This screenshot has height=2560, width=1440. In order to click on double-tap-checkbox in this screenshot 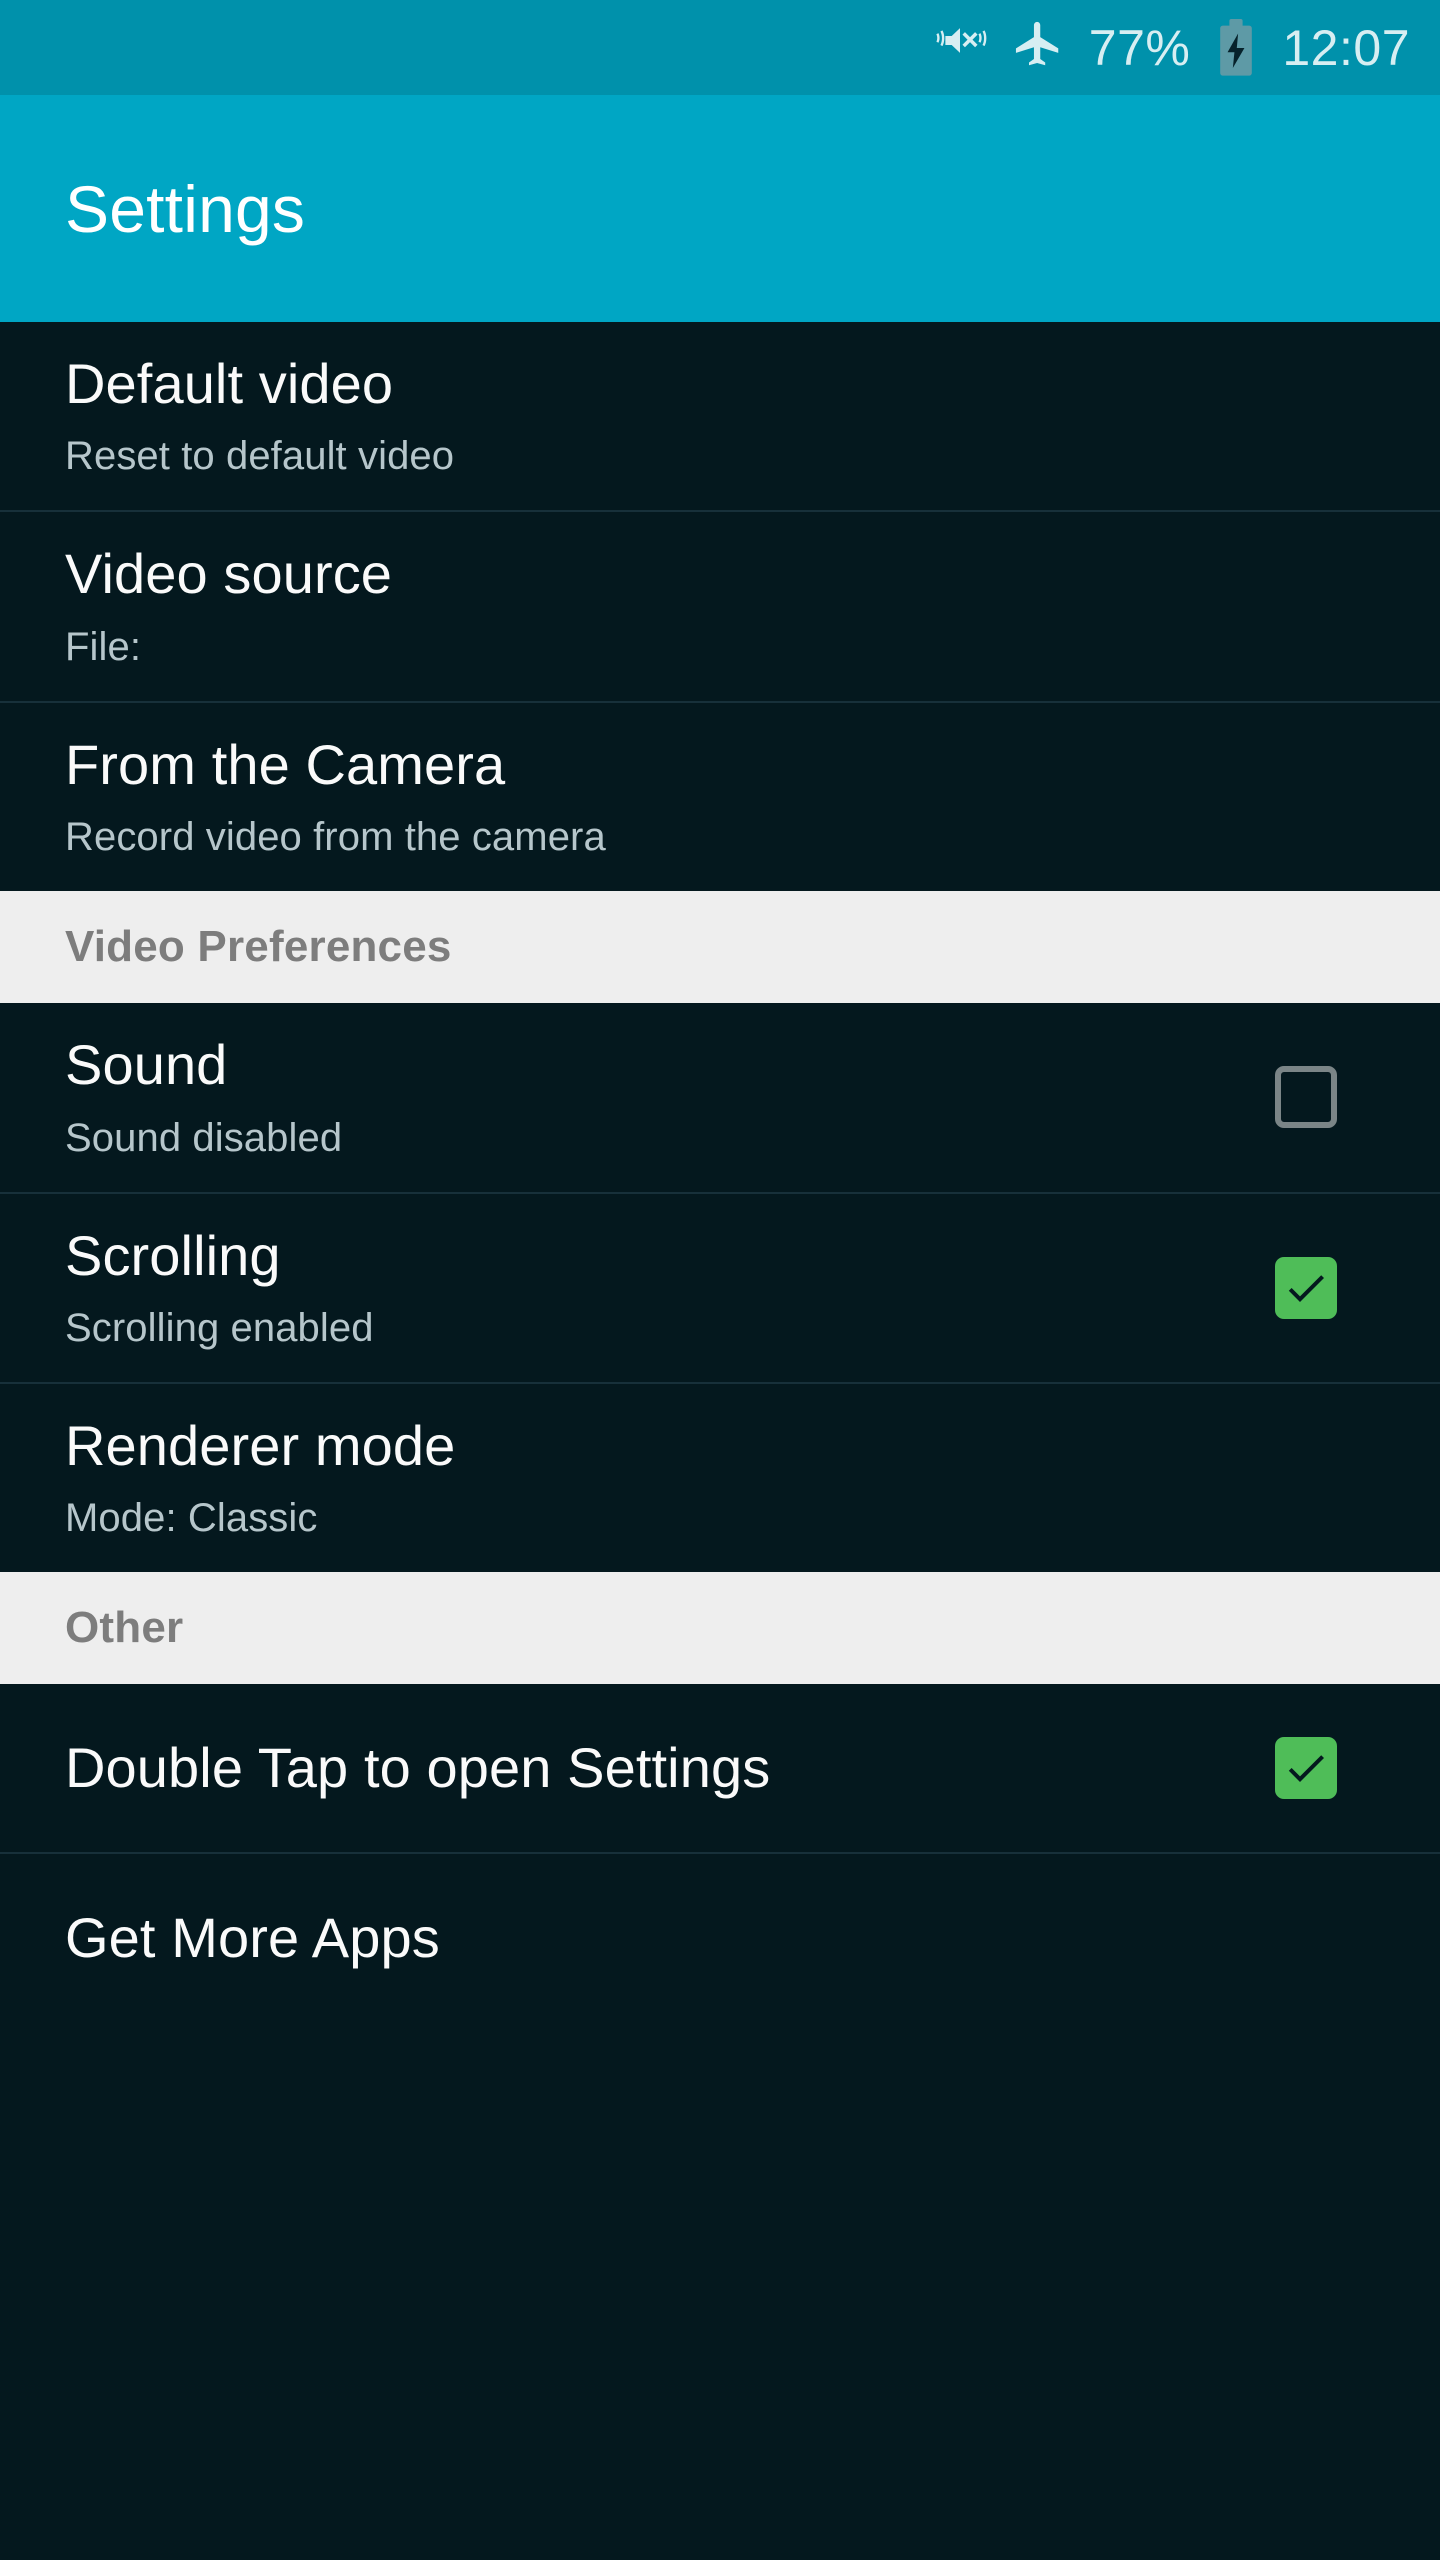, I will do `click(1306, 1768)`.